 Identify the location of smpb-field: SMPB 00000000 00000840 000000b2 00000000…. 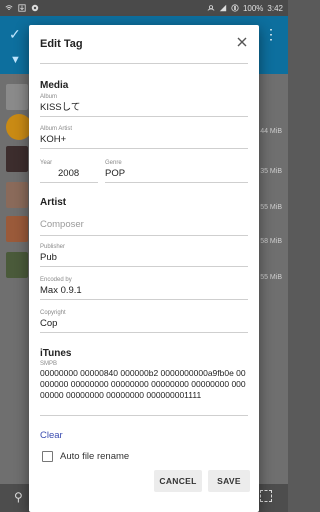
(144, 388).